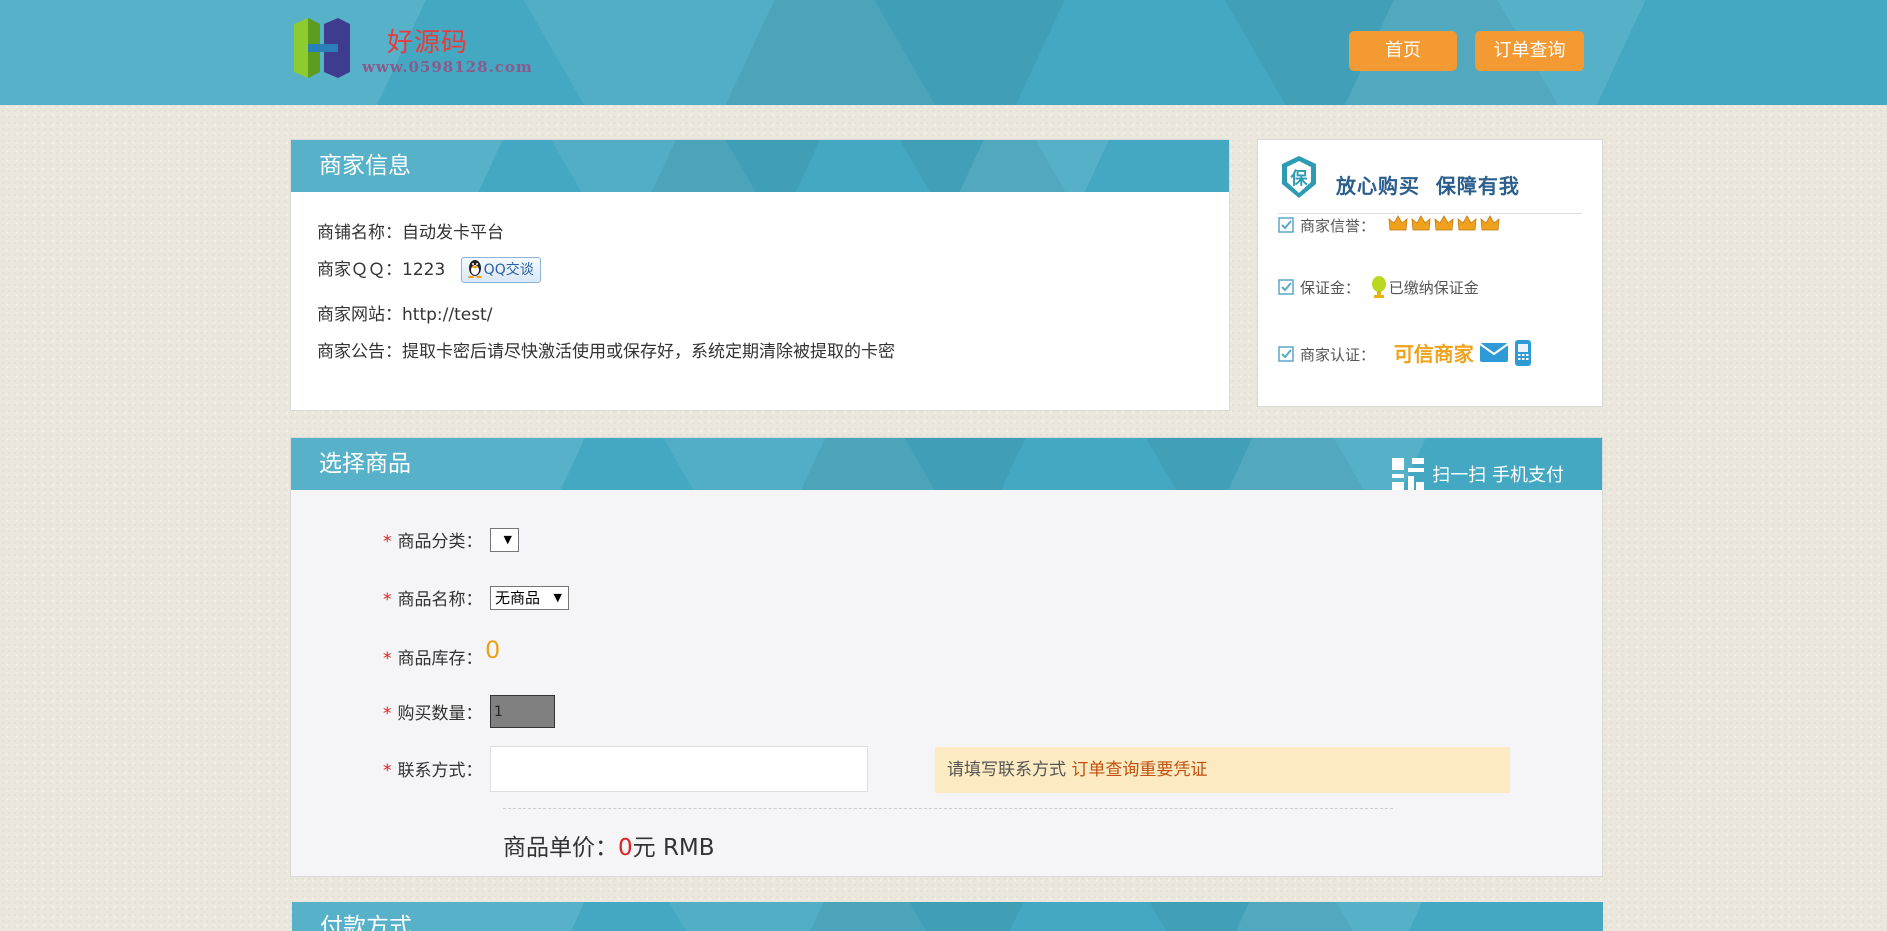 This screenshot has height=931, width=1887. I want to click on shop-name: 自动发卡平台, so click(453, 233).